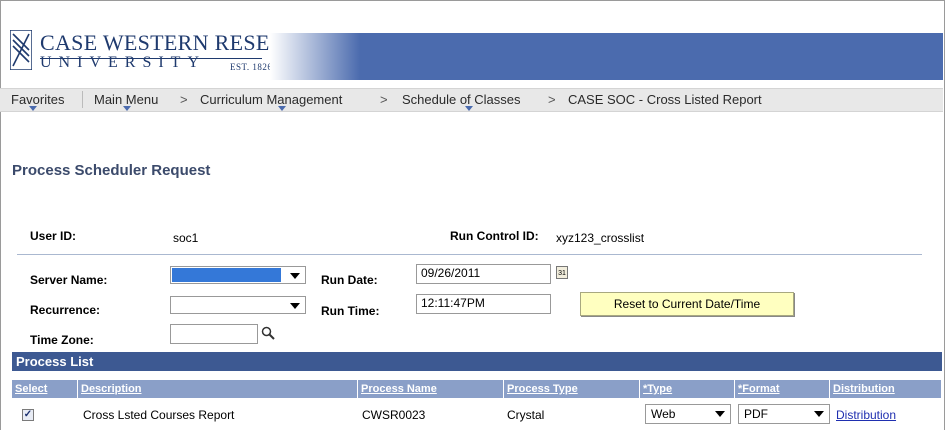  Describe the element at coordinates (469, 108) in the screenshot. I see `schedule-dropdown-icon` at that location.